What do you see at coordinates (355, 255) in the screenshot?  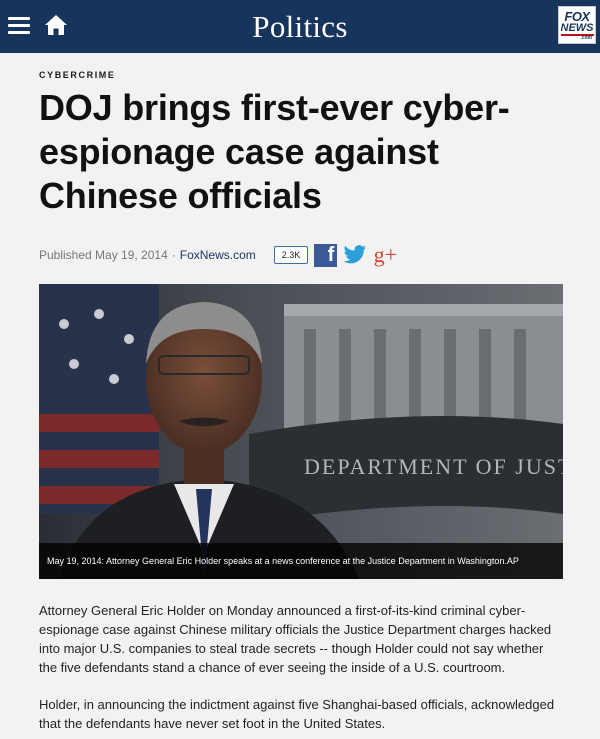 I see `twitter-icon` at bounding box center [355, 255].